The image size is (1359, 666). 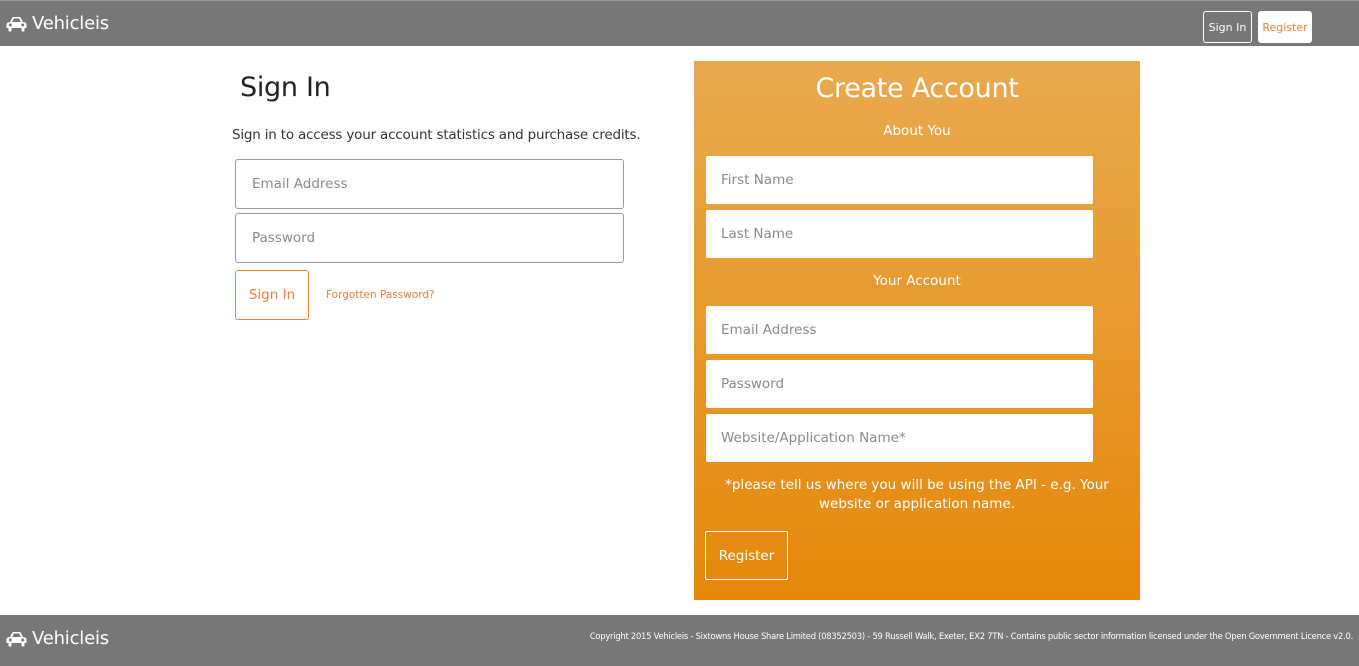 What do you see at coordinates (899, 330) in the screenshot?
I see `register-email-input` at bounding box center [899, 330].